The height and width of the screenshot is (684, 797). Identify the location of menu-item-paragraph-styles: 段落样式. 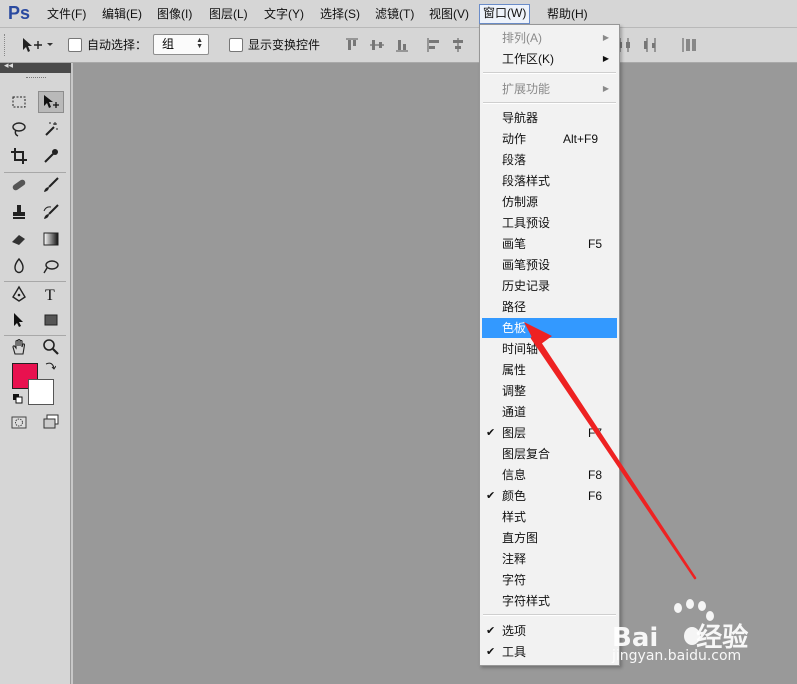
(549, 181).